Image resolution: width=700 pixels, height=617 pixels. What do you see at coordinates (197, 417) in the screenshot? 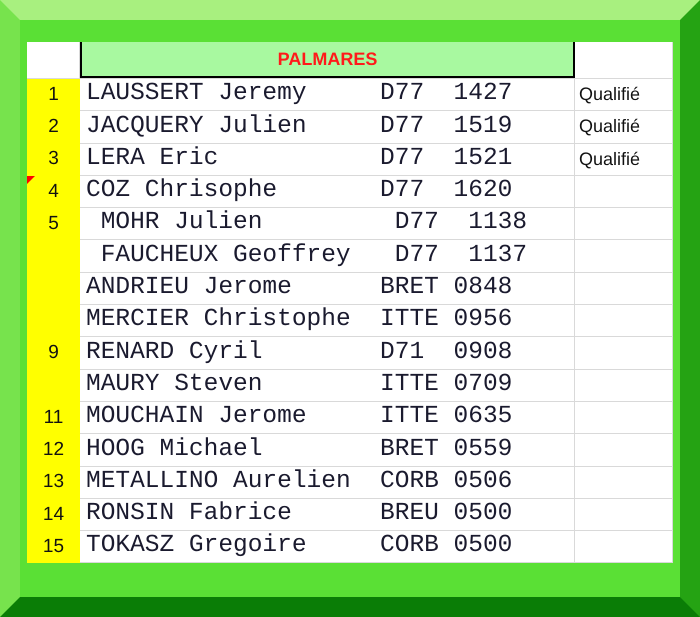
I see `player-name: MOUCHAIN Jerome` at bounding box center [197, 417].